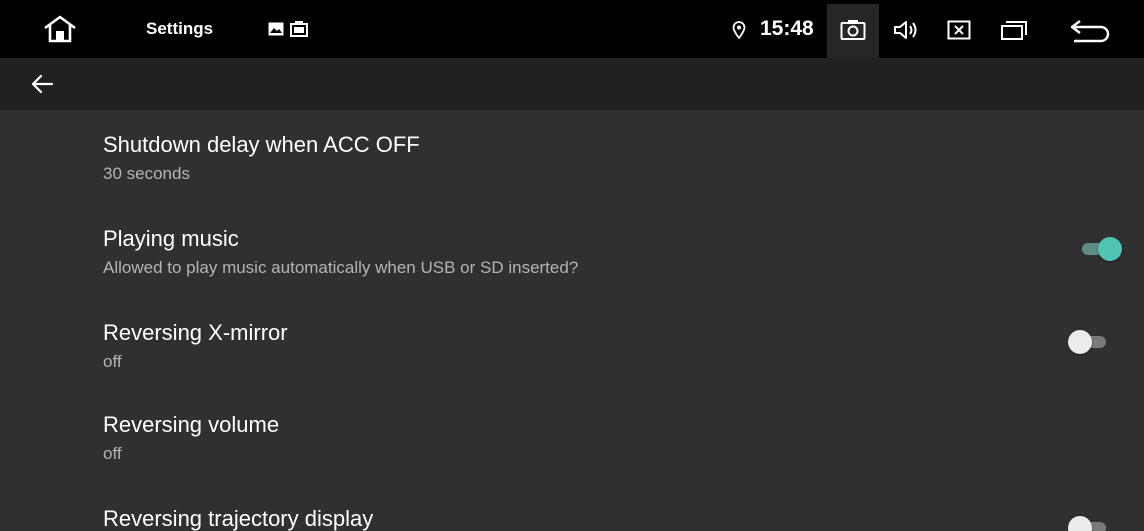  I want to click on gallery-icon, so click(299, 29).